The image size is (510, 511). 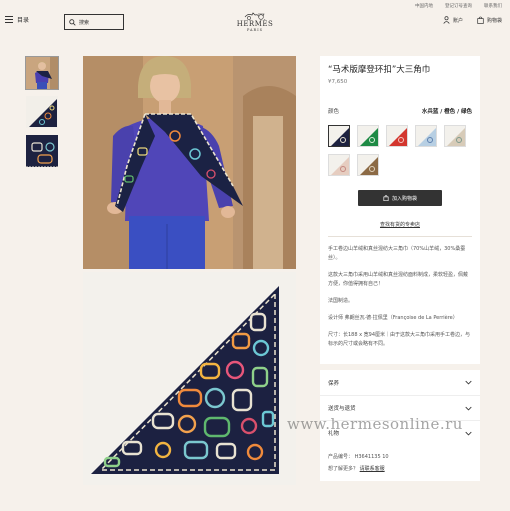 What do you see at coordinates (398, 279) in the screenshot?
I see `desc-detail: 这款大三角巾采用山羊绒和真丝混纺面料制成，柔软轻盈，佩戴方便，你值得拥有自己！` at bounding box center [398, 279].